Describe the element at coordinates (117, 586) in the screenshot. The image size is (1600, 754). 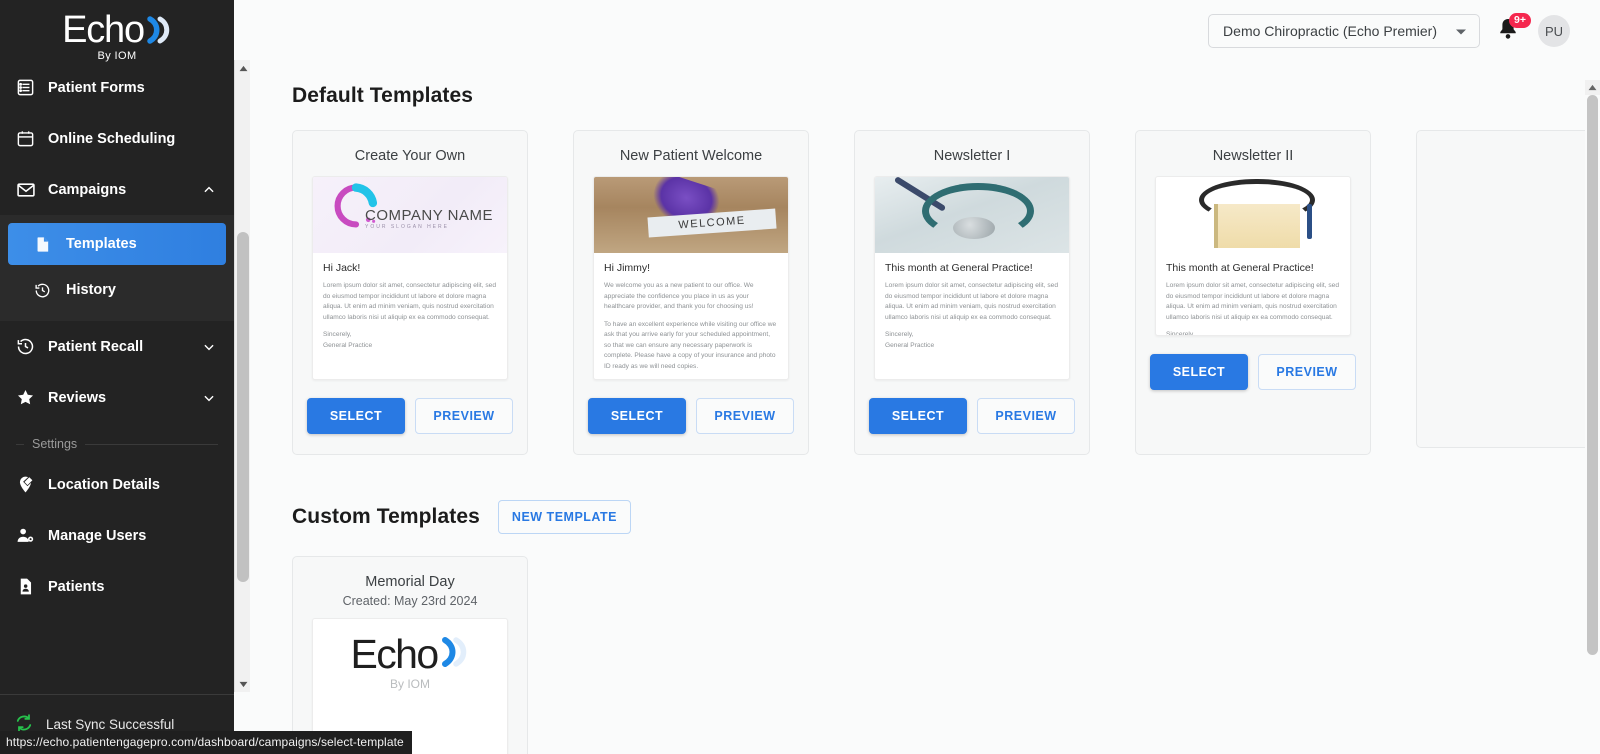
I see `sidebar-item-patients: Patients` at that location.